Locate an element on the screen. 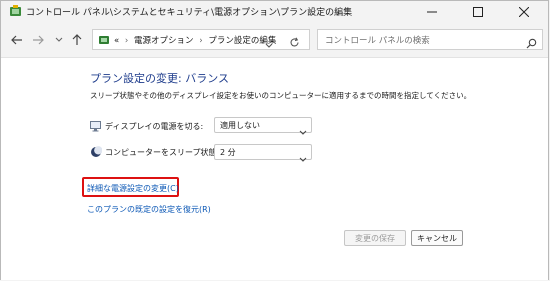  address-dropdown-button is located at coordinates (269, 43).